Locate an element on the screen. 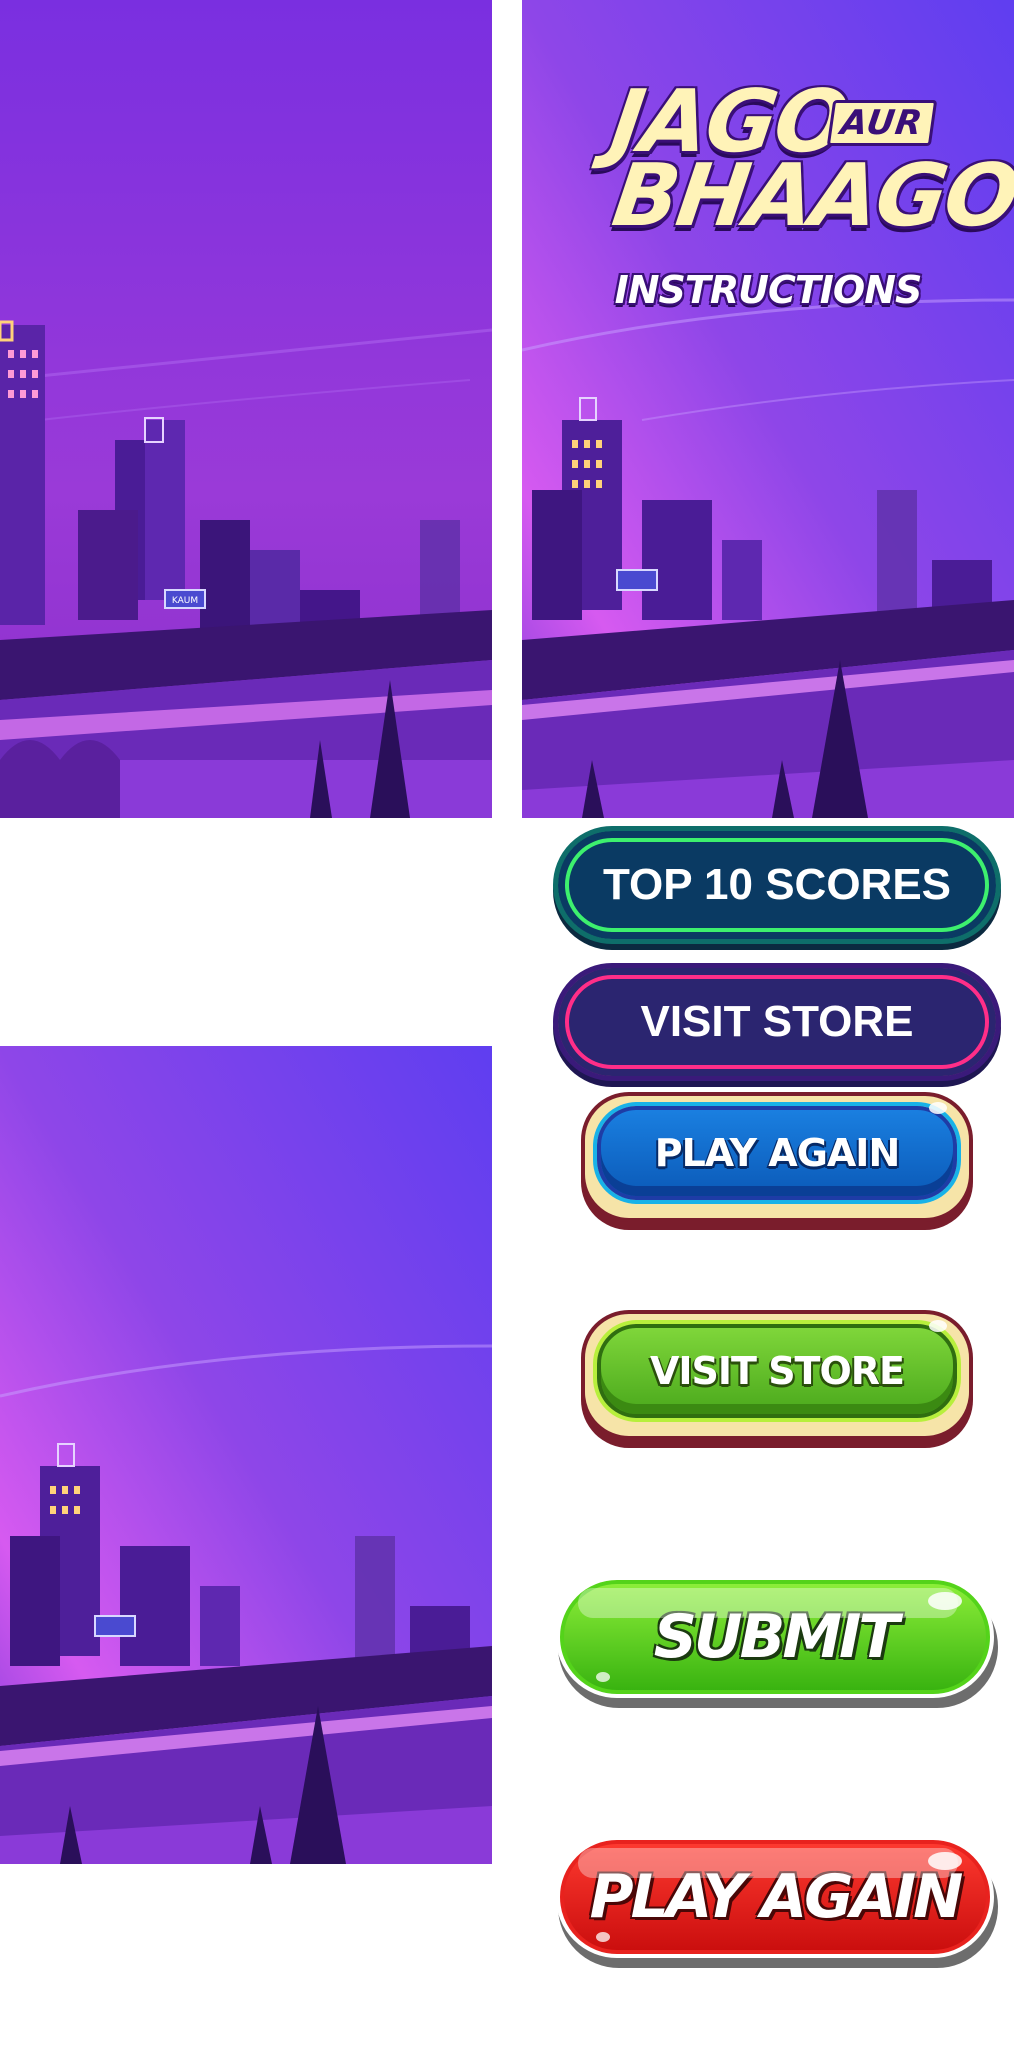 This screenshot has width=1024, height=2048. billboard-text: KAUM is located at coordinates (185, 601).